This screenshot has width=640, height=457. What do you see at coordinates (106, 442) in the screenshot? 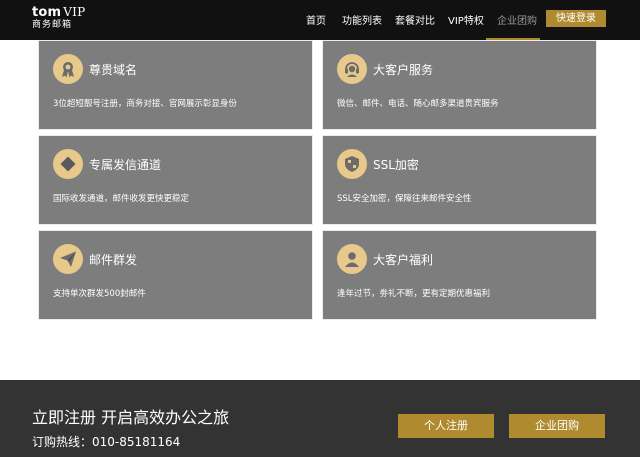
I see `order-hotline: 订购热线：010-85181164` at bounding box center [106, 442].